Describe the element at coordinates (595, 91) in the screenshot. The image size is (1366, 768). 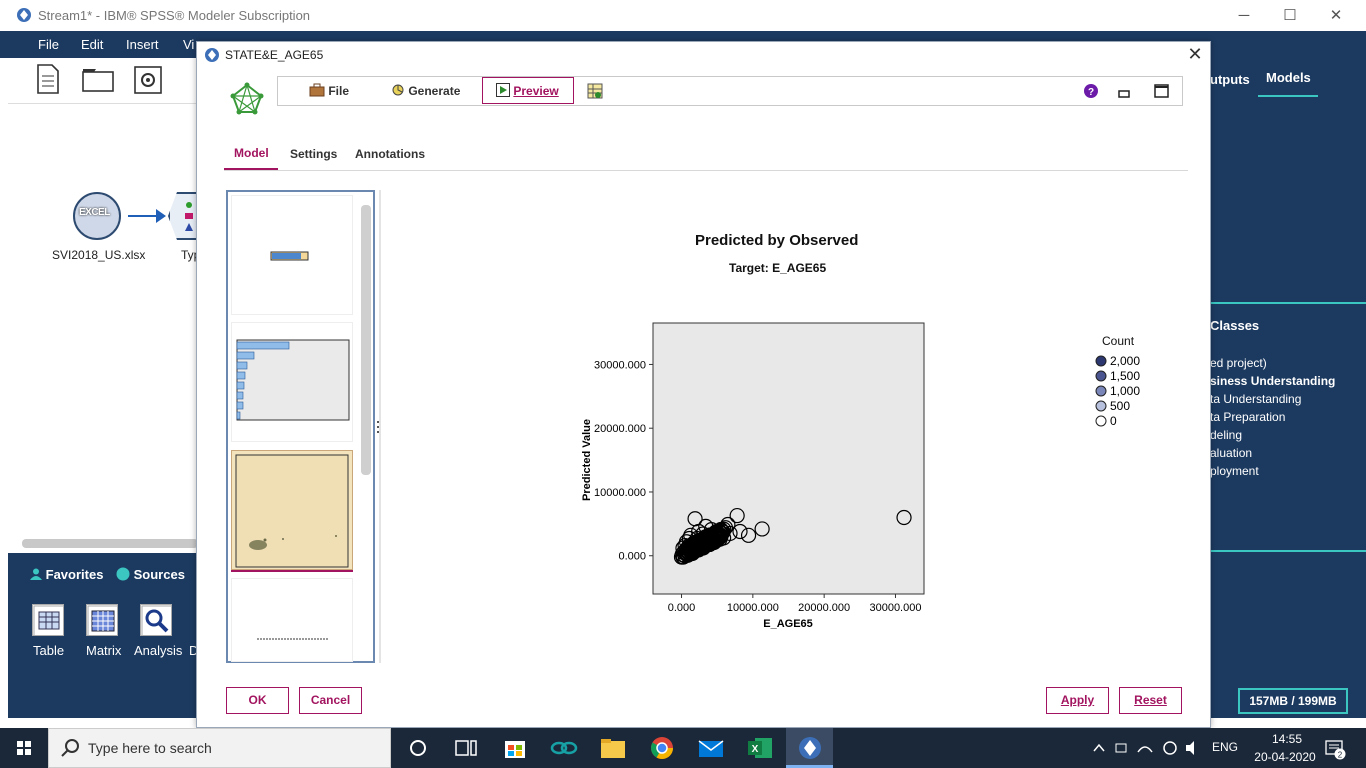
I see `table-export-icon` at that location.